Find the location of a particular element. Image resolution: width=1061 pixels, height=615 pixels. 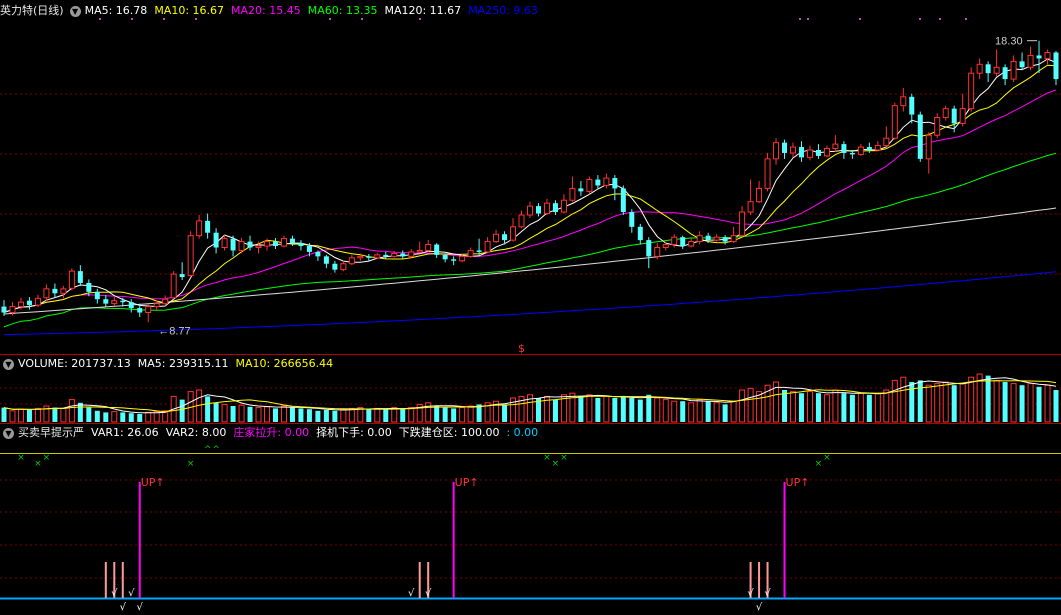

high-price-label: 18.30 is located at coordinates (1009, 42).